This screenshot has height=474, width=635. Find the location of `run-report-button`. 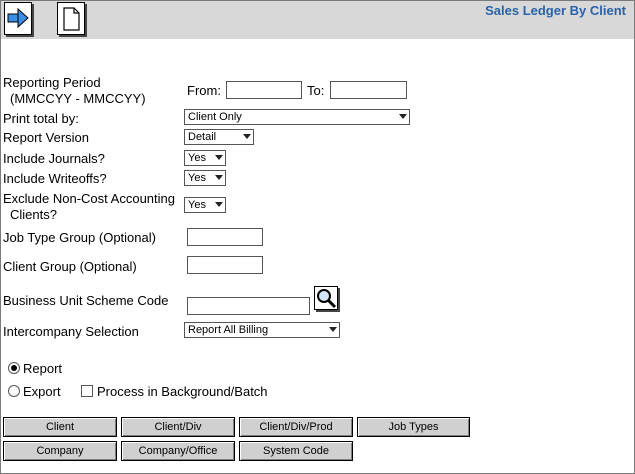

run-report-button is located at coordinates (18, 18).